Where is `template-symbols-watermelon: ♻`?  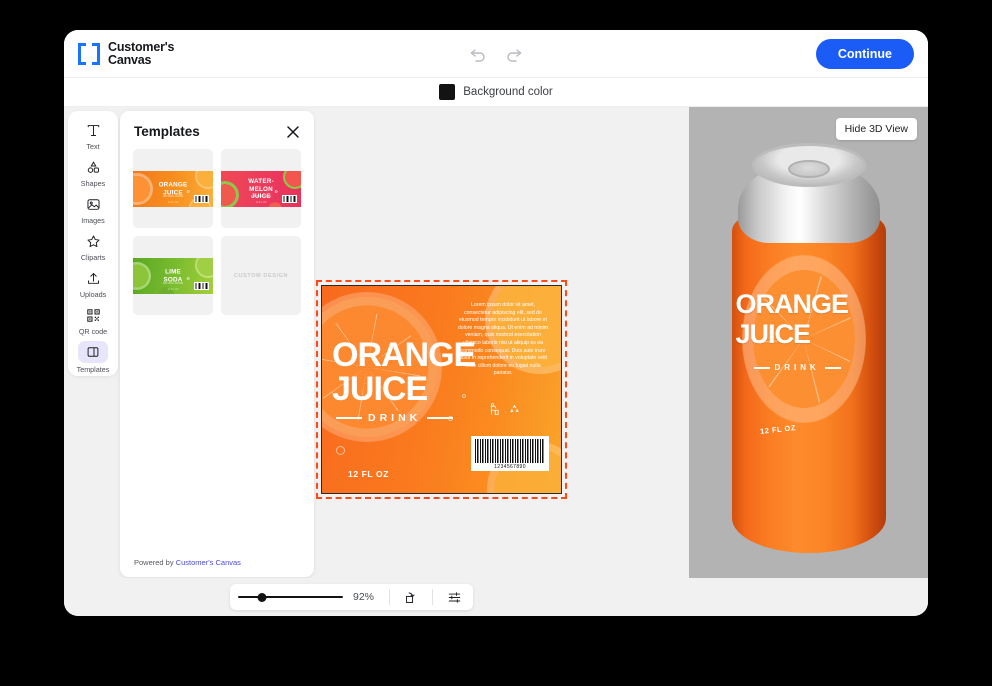
template-symbols-watermelon: ♻ is located at coordinates (276, 191).